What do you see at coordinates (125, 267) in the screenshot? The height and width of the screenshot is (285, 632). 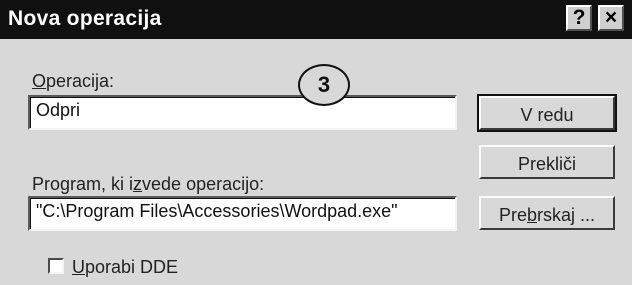 I see `dde-label: Uporabi DDE` at bounding box center [125, 267].